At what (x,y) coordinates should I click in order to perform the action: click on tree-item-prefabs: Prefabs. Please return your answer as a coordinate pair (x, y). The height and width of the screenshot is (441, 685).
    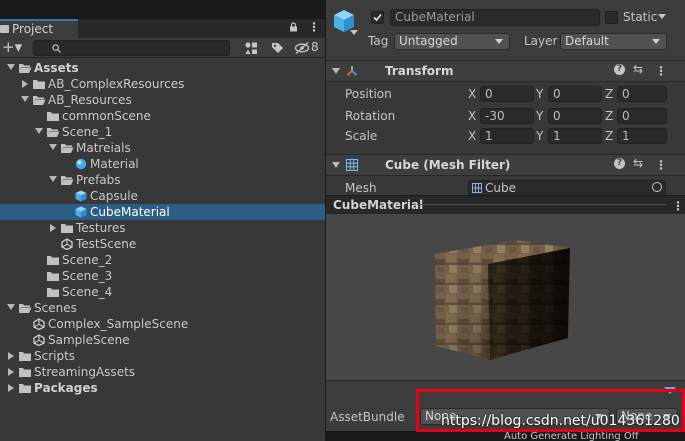
    Looking at the image, I should click on (162, 180).